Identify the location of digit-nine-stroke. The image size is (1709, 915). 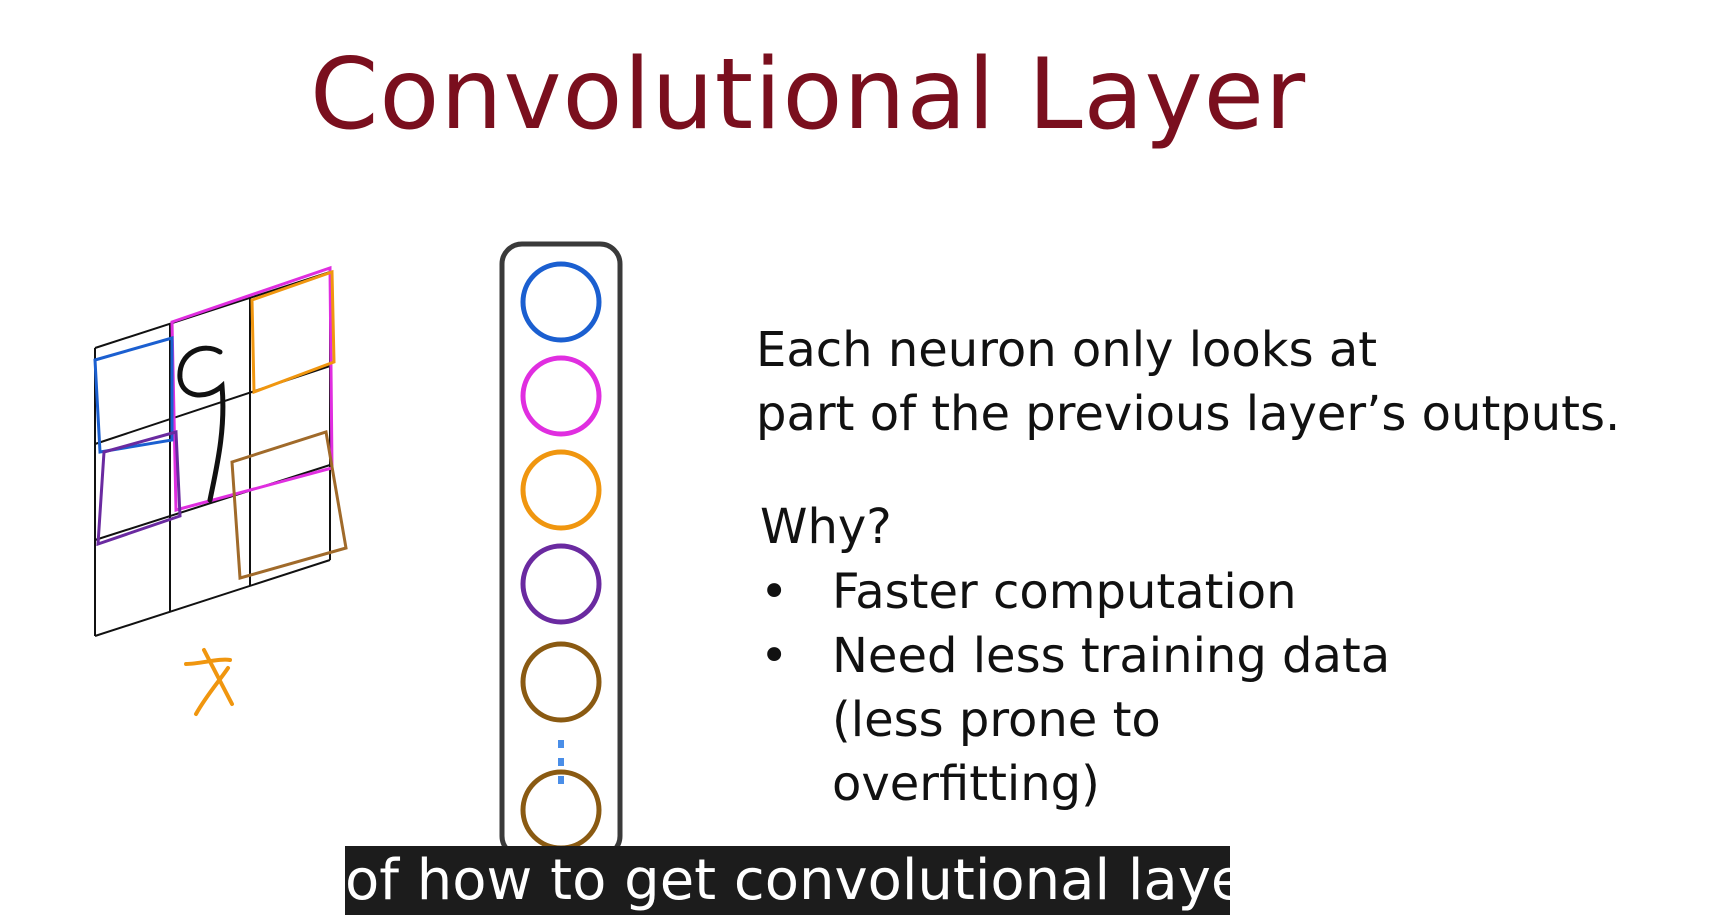
(201, 424).